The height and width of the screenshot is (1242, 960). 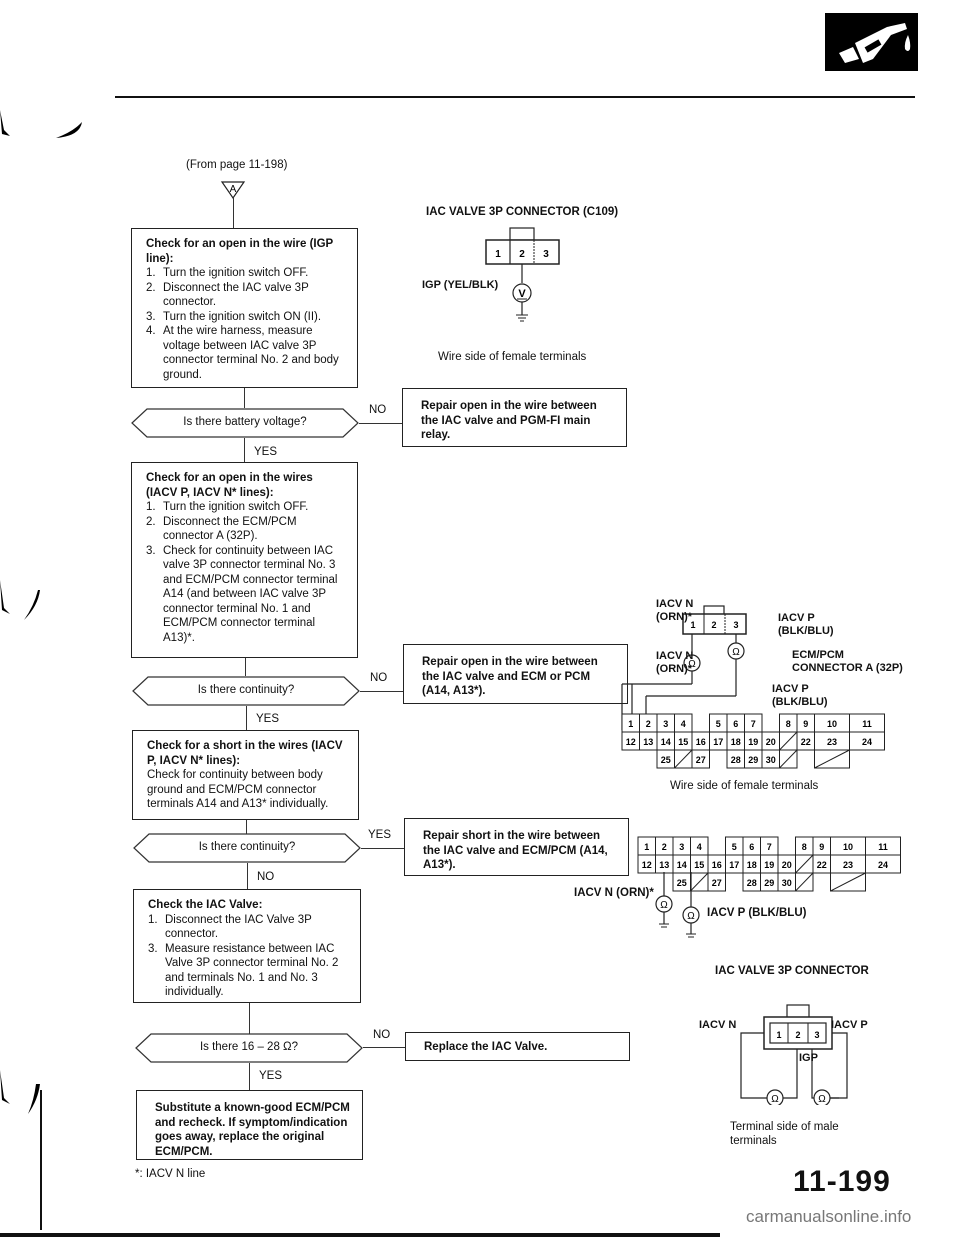 I want to click on header-rule, so click(x=515, y=97).